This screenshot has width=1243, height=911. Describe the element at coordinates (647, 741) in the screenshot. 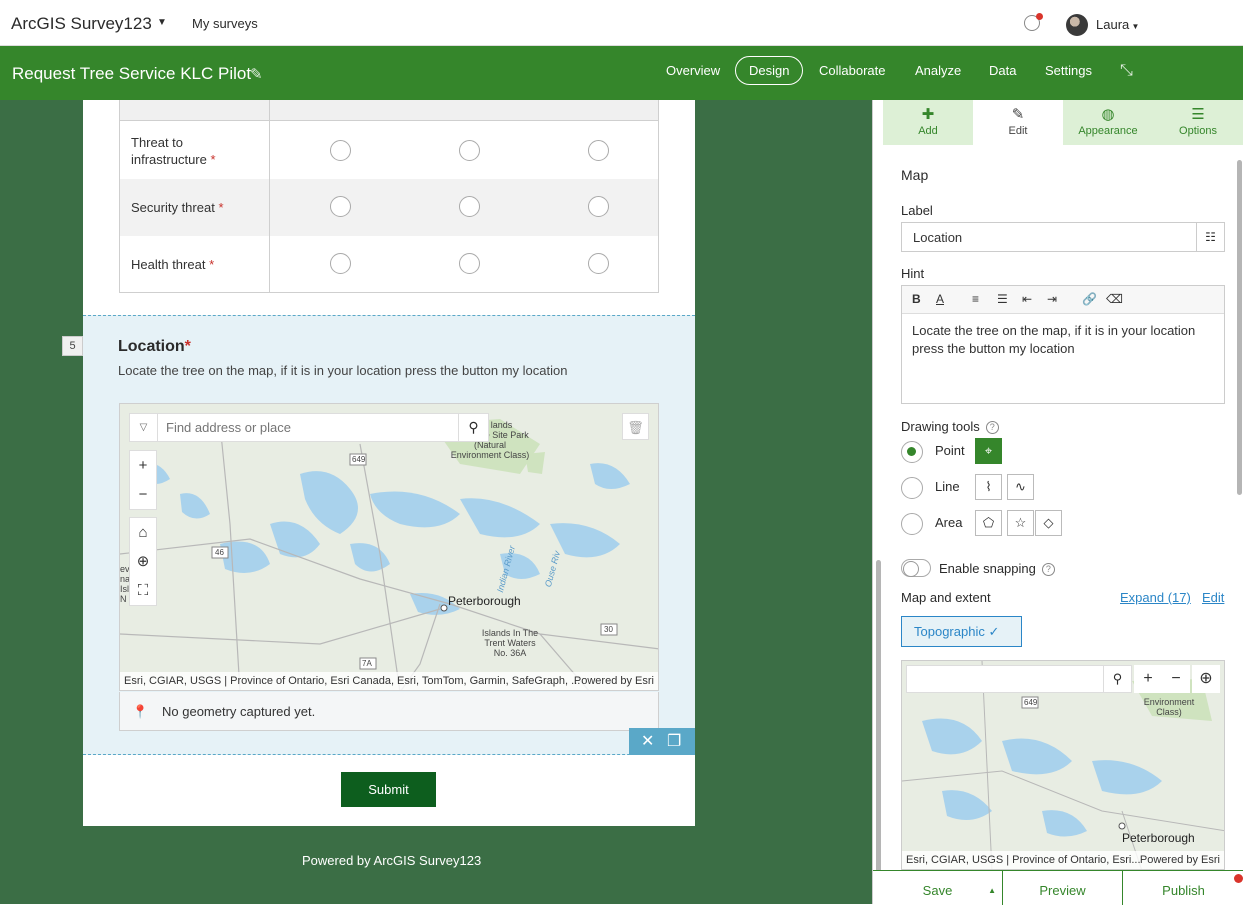

I see `delete-question-icon: ✕` at that location.